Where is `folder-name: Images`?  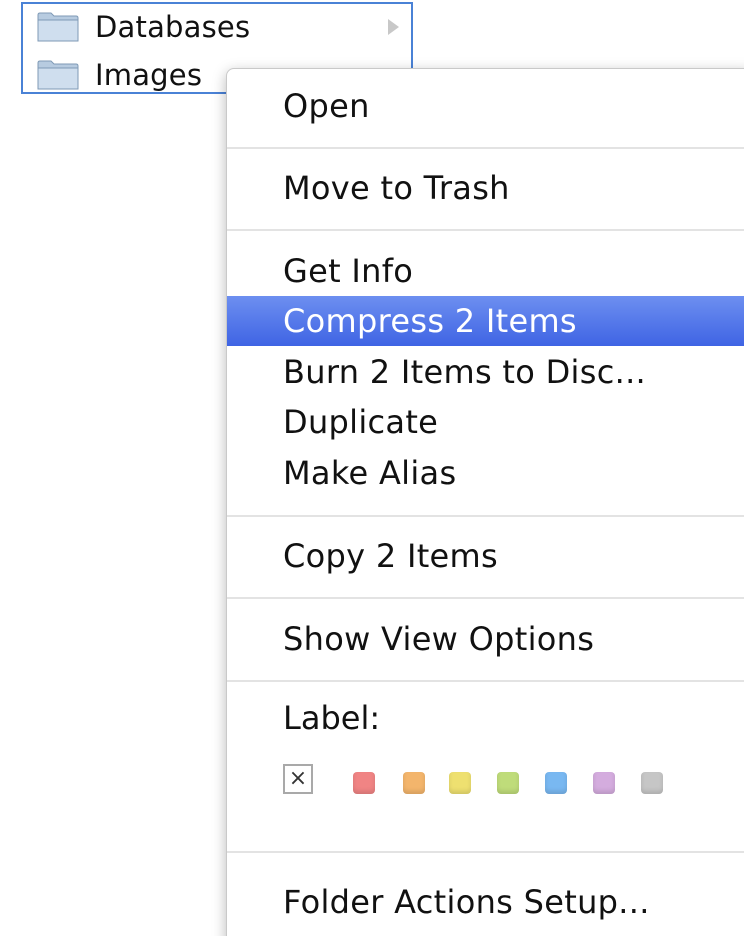
folder-name: Images is located at coordinates (149, 75).